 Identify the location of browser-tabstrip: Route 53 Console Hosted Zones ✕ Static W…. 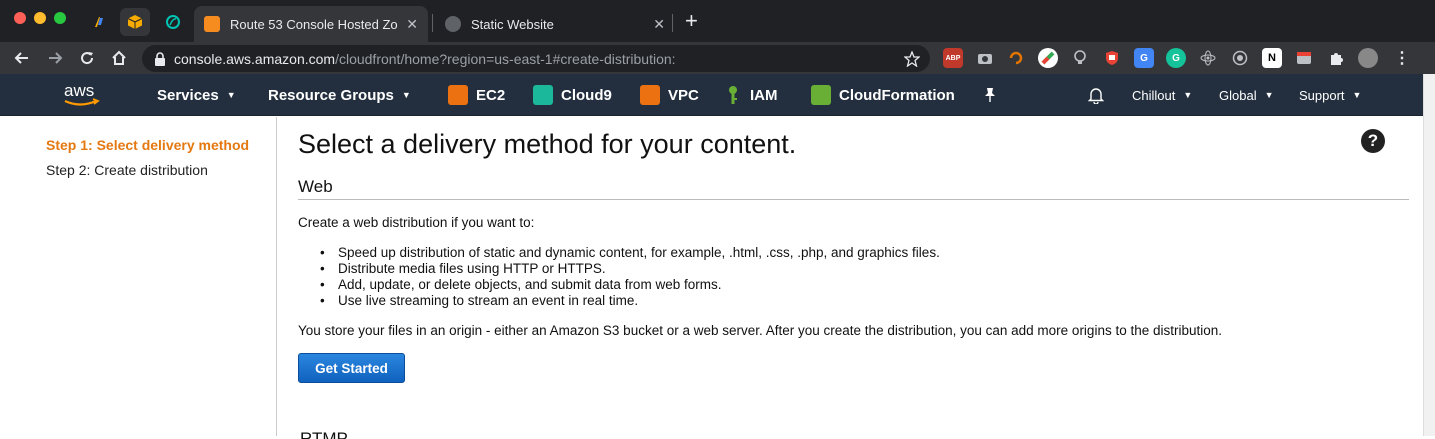
(717, 21).